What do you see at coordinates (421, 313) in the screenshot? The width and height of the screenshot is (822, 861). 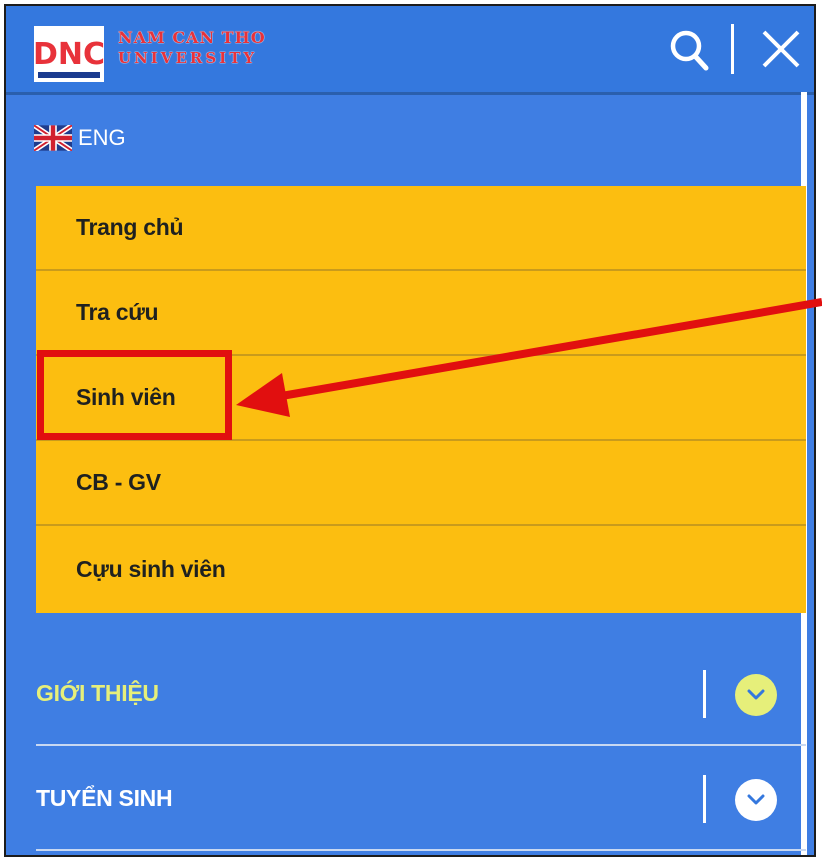 I see `menu-item-tra-cuu: Tra cứu` at bounding box center [421, 313].